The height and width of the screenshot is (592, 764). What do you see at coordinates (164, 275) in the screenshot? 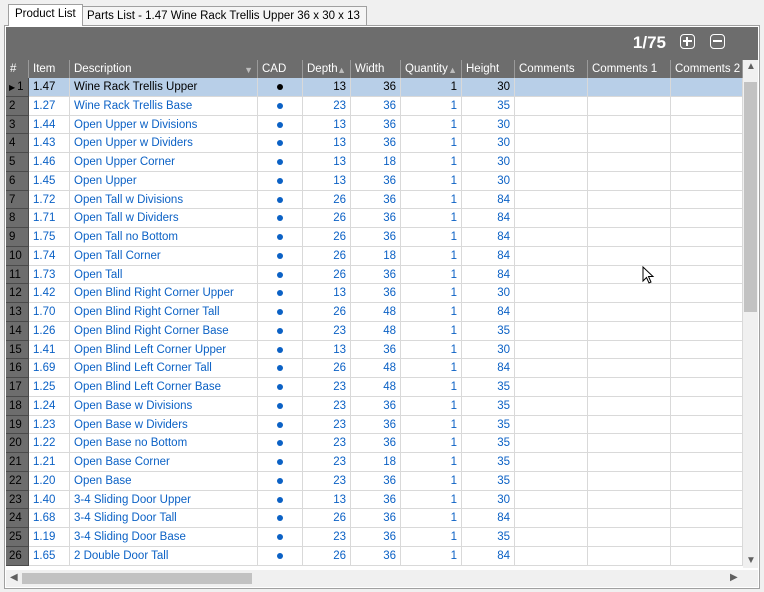
I see `description-cell: Open Tall` at bounding box center [164, 275].